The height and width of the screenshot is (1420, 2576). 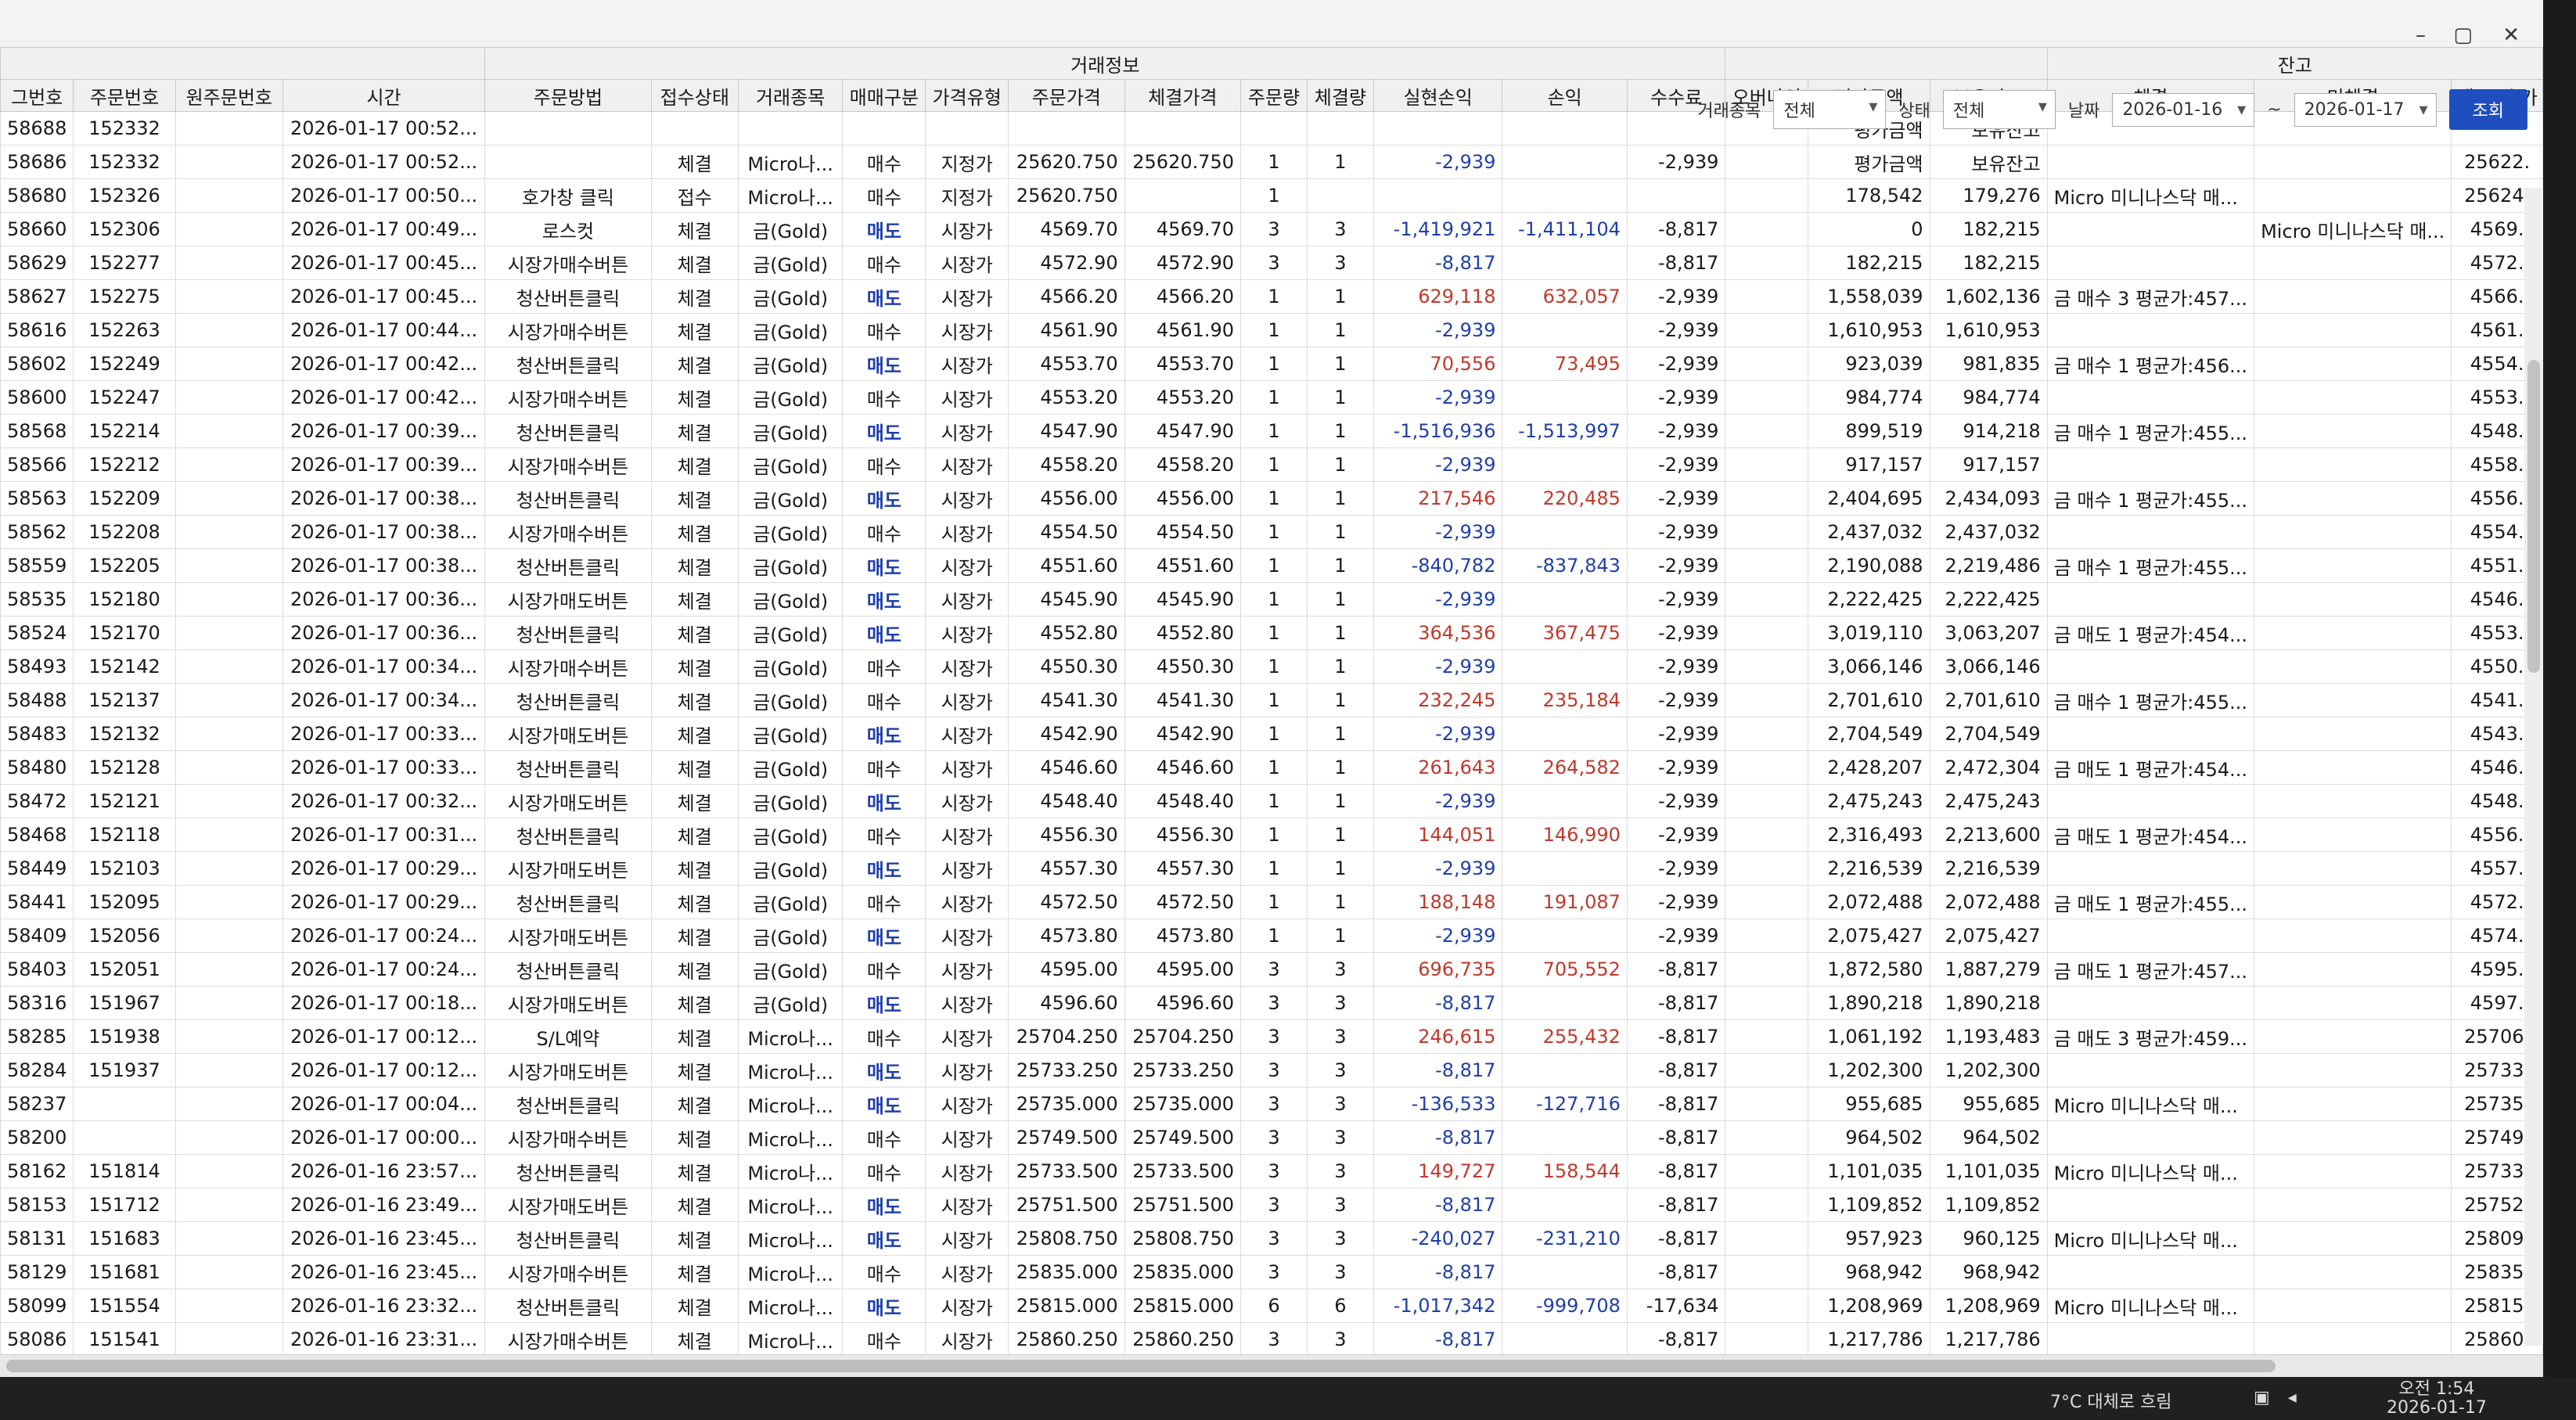 I want to click on volume-icon: ◂, so click(x=2295, y=1397).